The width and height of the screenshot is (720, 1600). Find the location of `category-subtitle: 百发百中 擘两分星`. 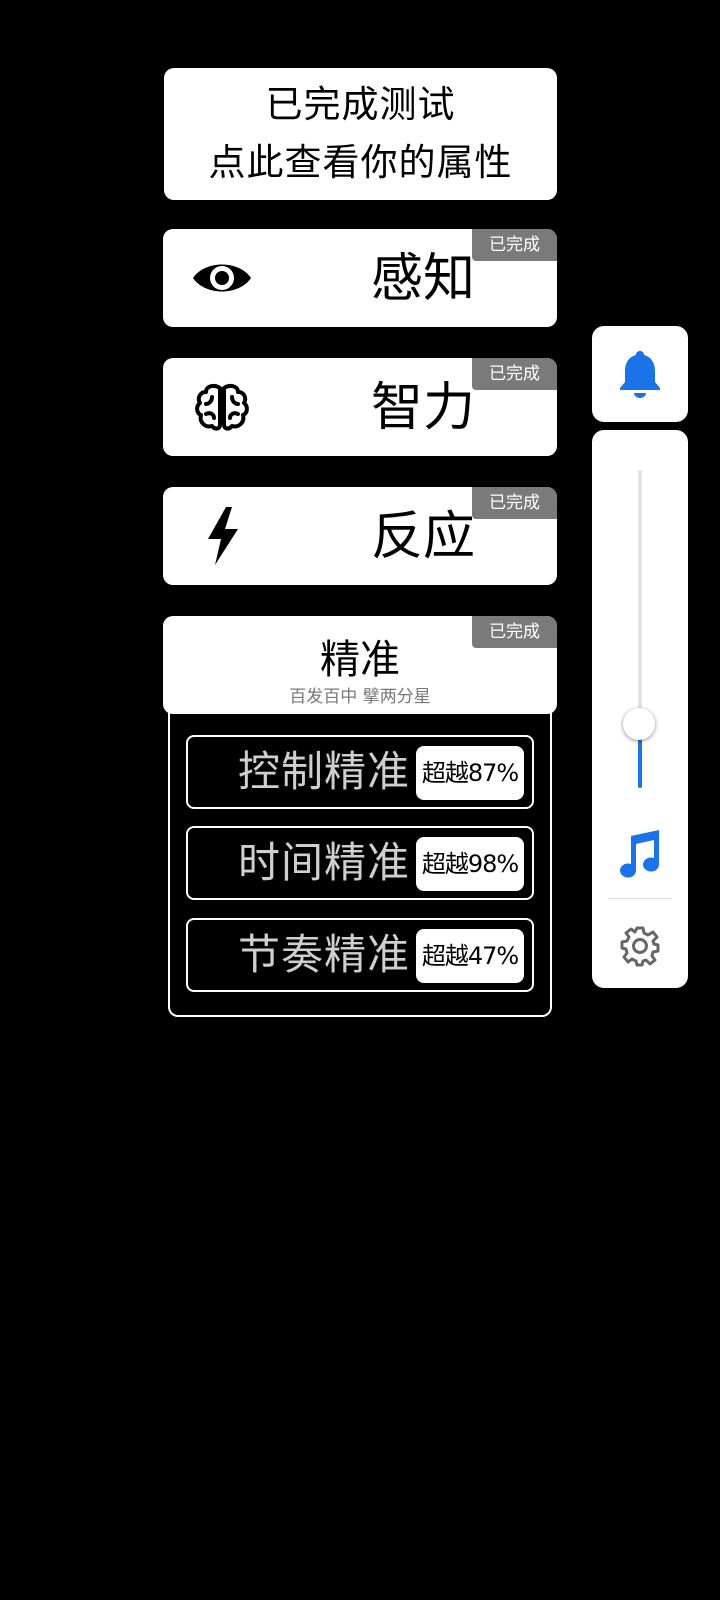

category-subtitle: 百发百中 擘两分星 is located at coordinates (360, 697).